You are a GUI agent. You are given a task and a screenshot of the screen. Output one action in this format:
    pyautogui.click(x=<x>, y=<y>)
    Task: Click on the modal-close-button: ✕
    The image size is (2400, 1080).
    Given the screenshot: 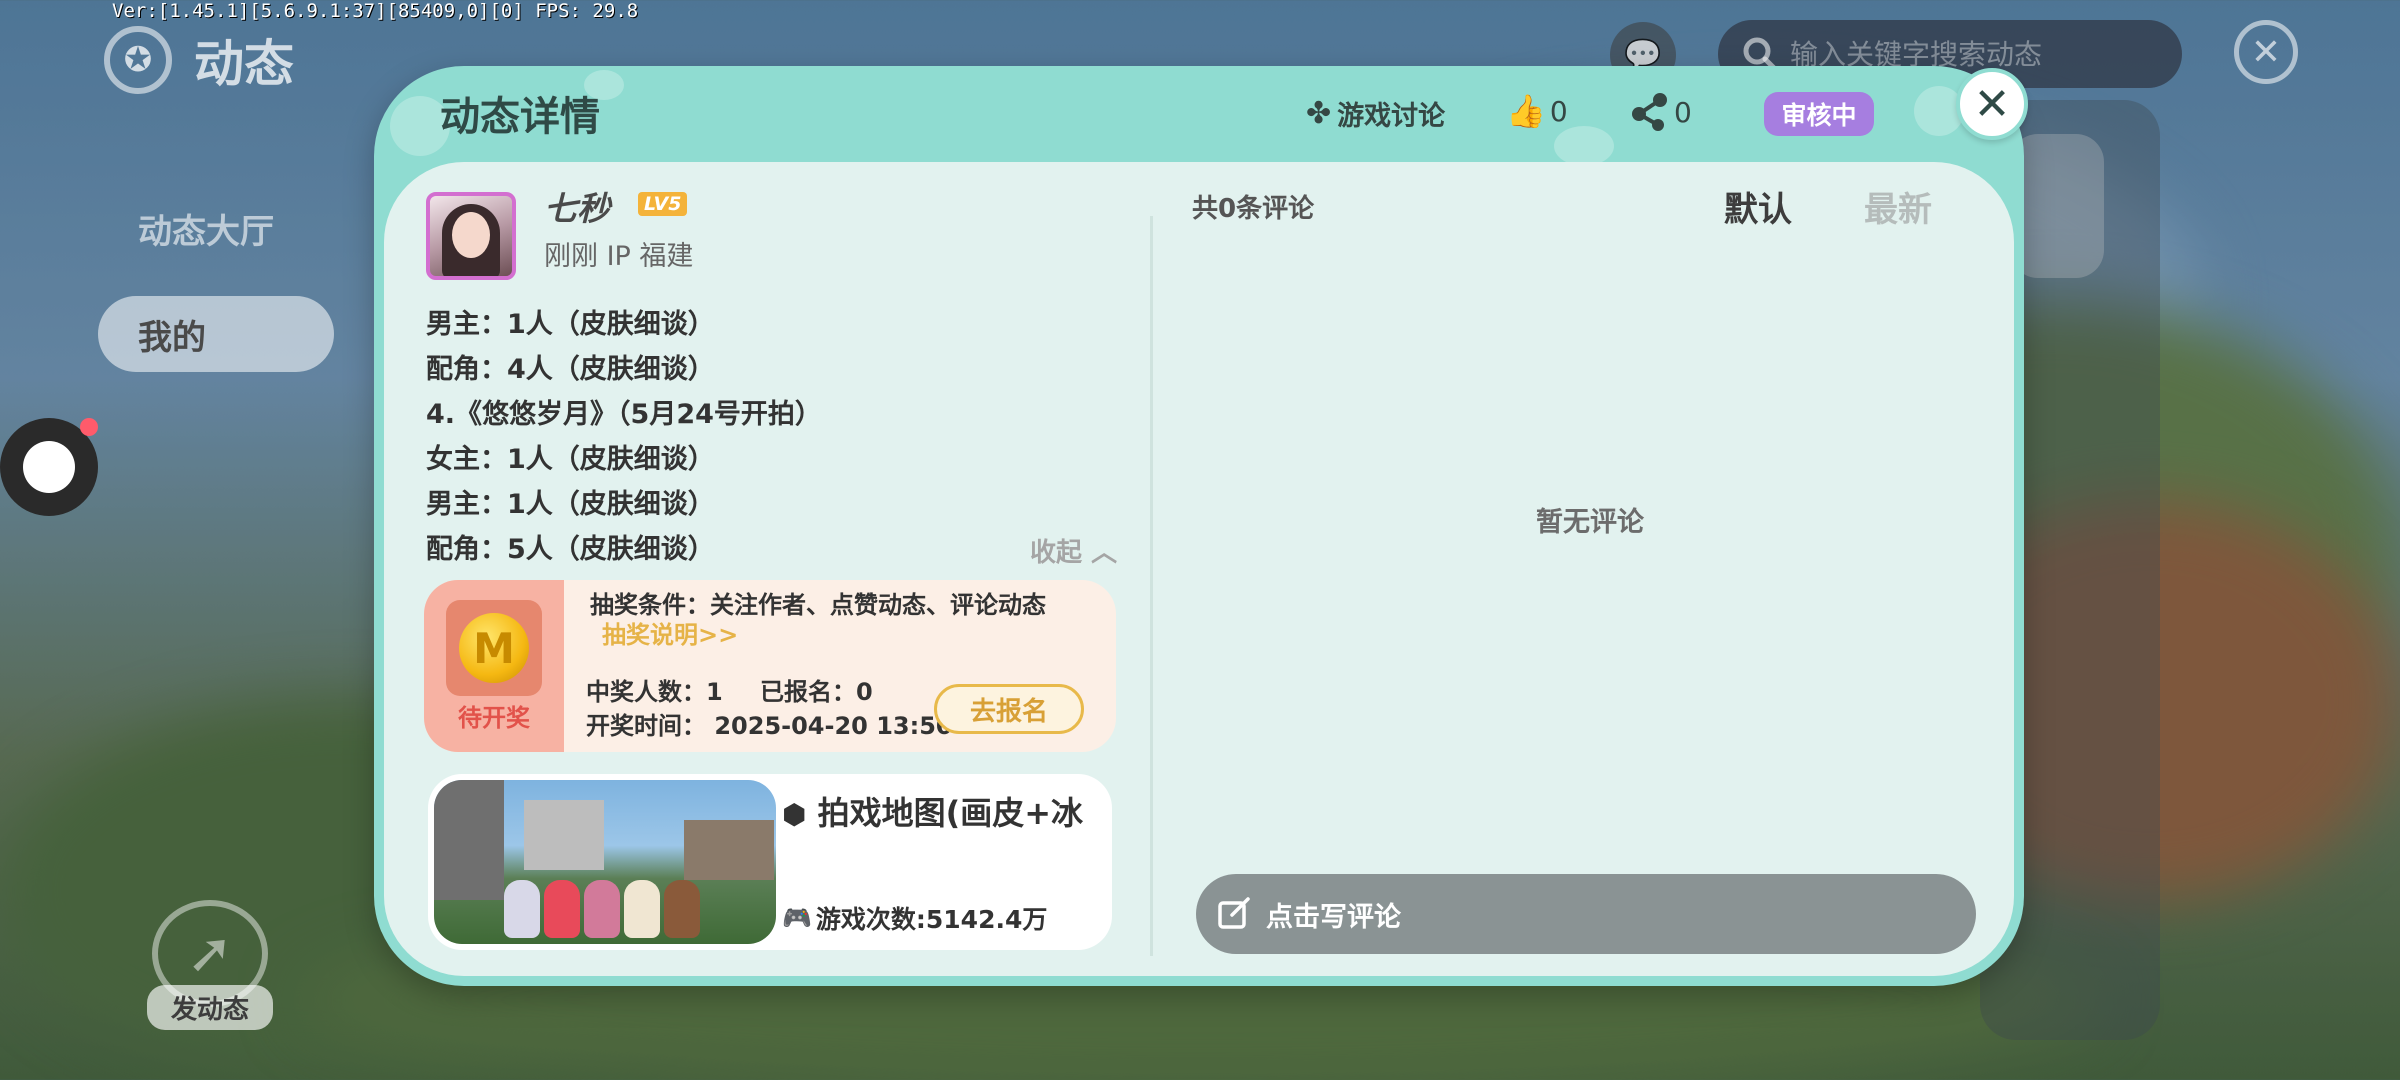 What is the action you would take?
    pyautogui.click(x=1992, y=104)
    